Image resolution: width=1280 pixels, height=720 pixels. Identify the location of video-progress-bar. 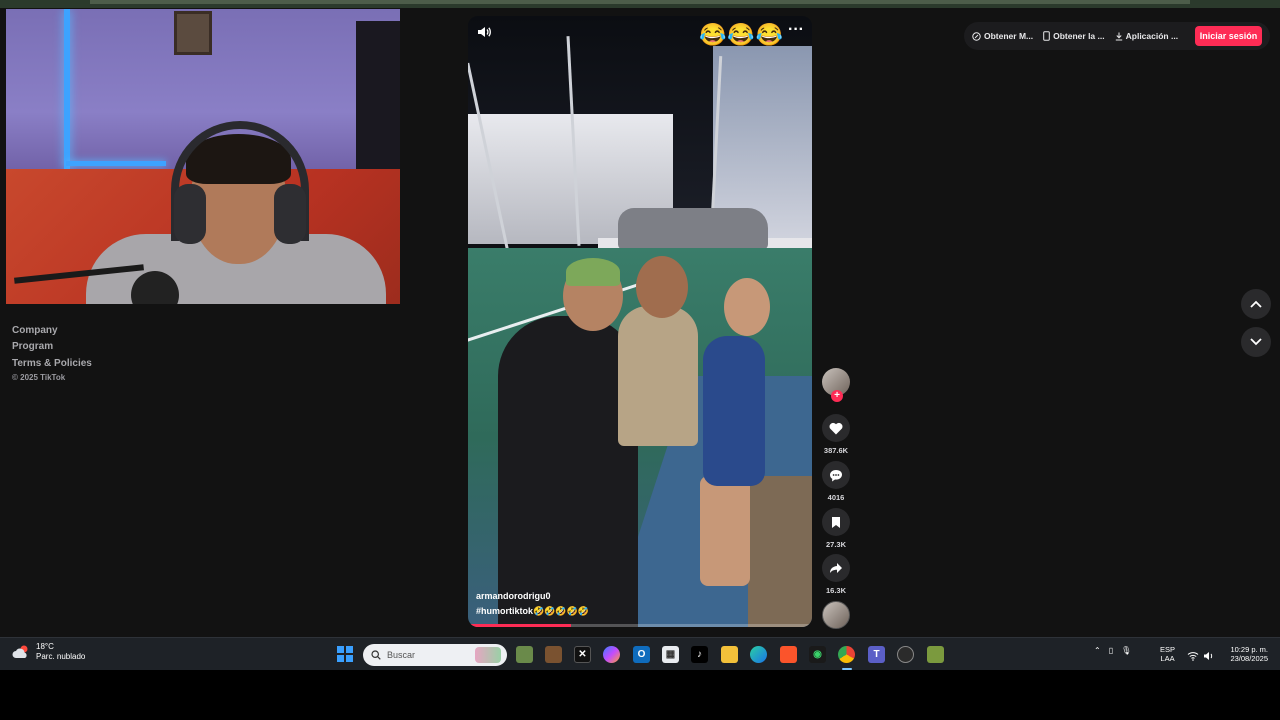
(640, 625).